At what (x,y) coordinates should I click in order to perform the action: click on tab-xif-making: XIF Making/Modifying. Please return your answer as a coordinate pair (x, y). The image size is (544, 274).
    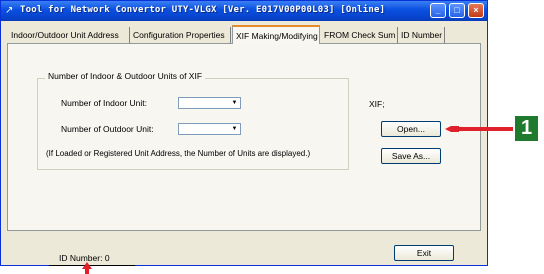
    Looking at the image, I should click on (276, 34).